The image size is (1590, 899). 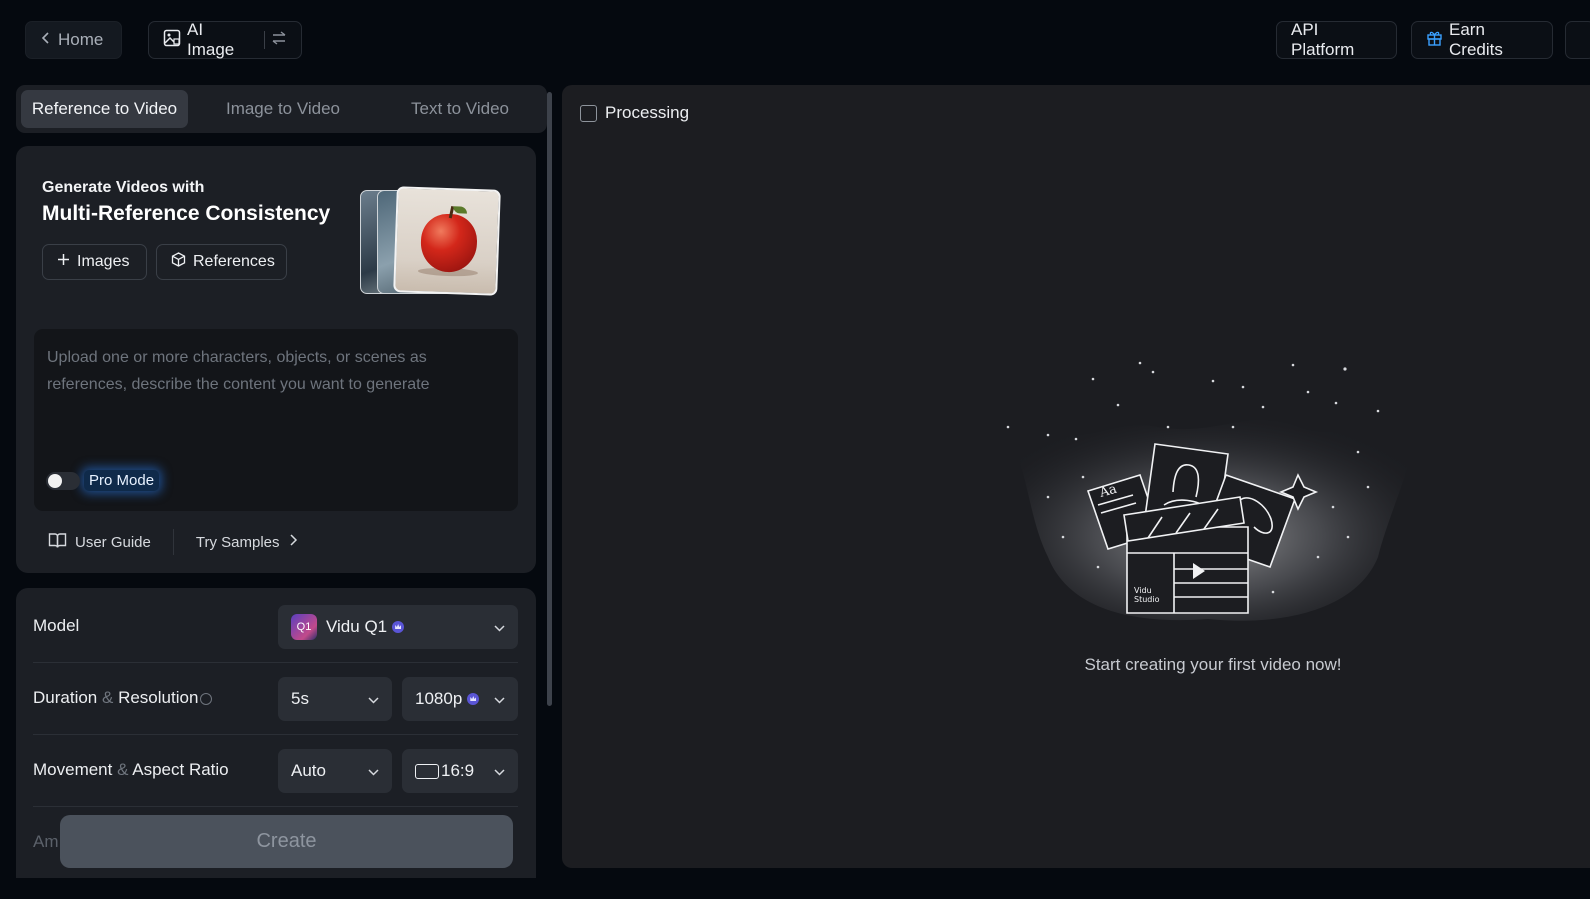 I want to click on reference-thumbnails, so click(x=435, y=242).